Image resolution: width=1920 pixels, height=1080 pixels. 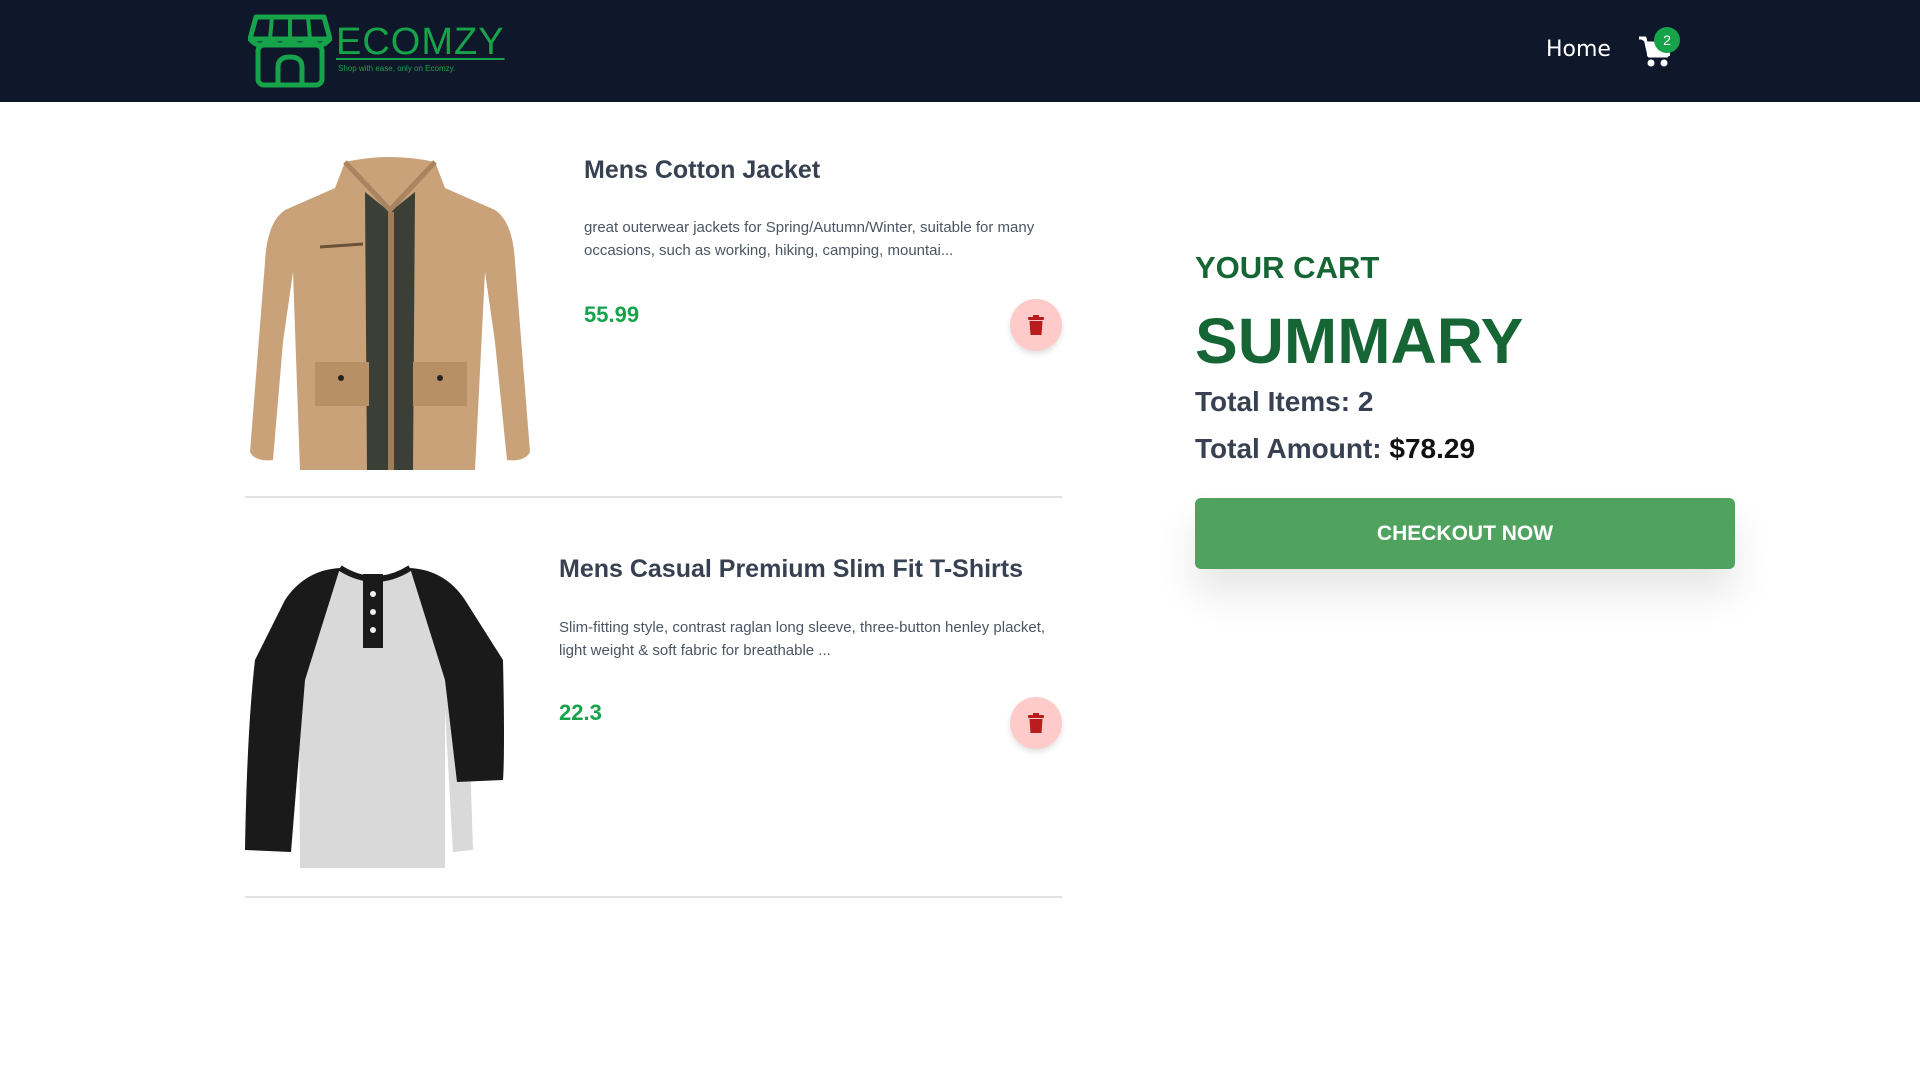 I want to click on summary-title: SUMMARY, so click(x=1359, y=341).